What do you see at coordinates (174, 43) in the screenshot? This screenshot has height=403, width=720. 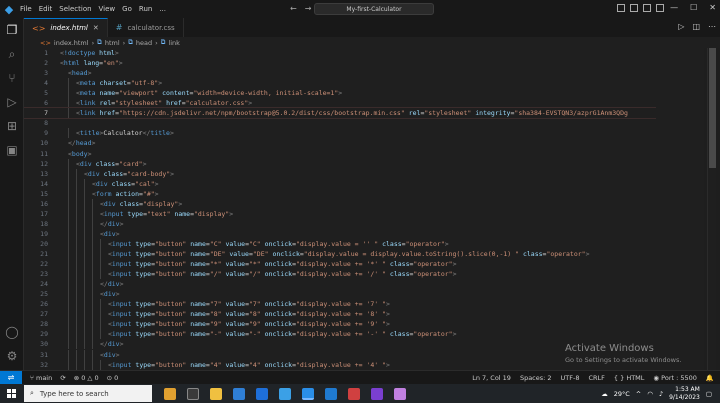 I see `breadcrumb-item: link` at bounding box center [174, 43].